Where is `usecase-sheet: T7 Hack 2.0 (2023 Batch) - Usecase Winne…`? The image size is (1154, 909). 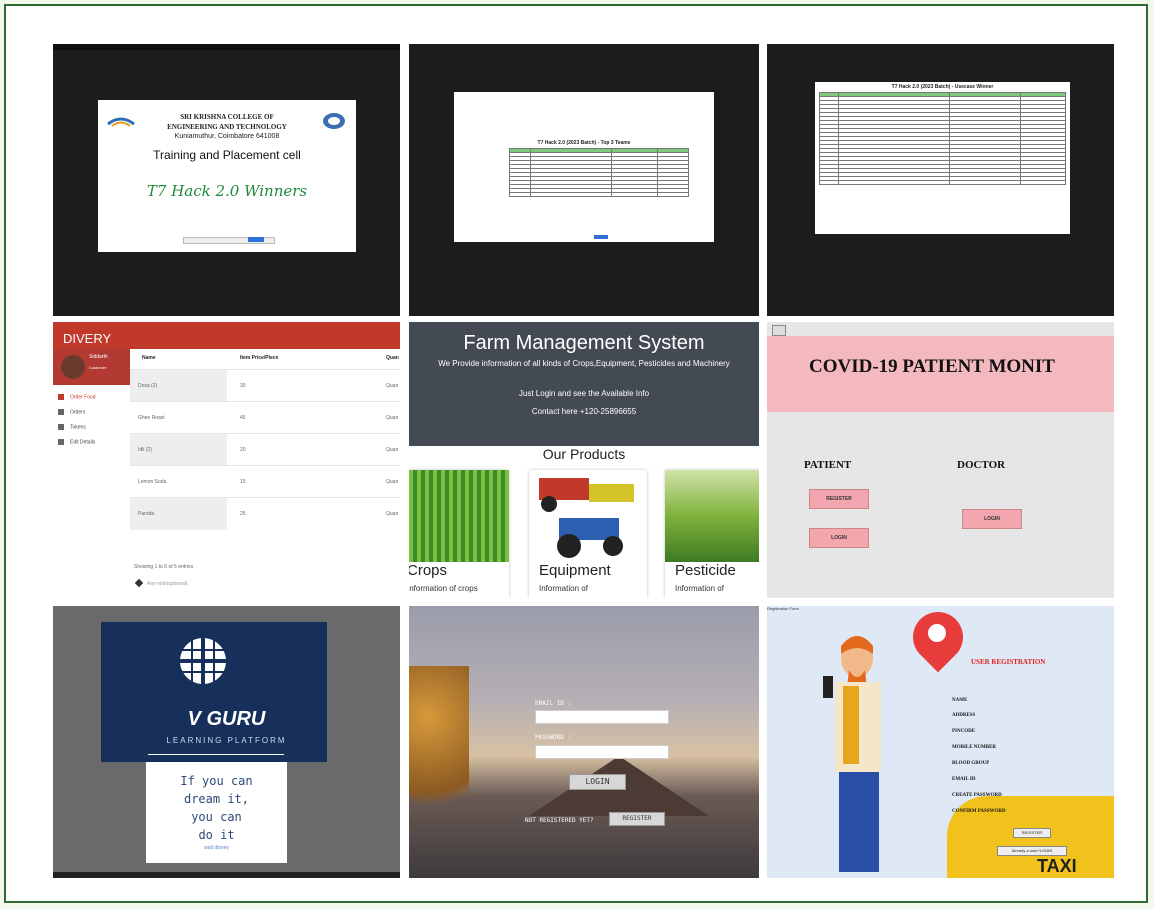
usecase-sheet: T7 Hack 2.0 (2023 Batch) - Usecase Winne… is located at coordinates (942, 158).